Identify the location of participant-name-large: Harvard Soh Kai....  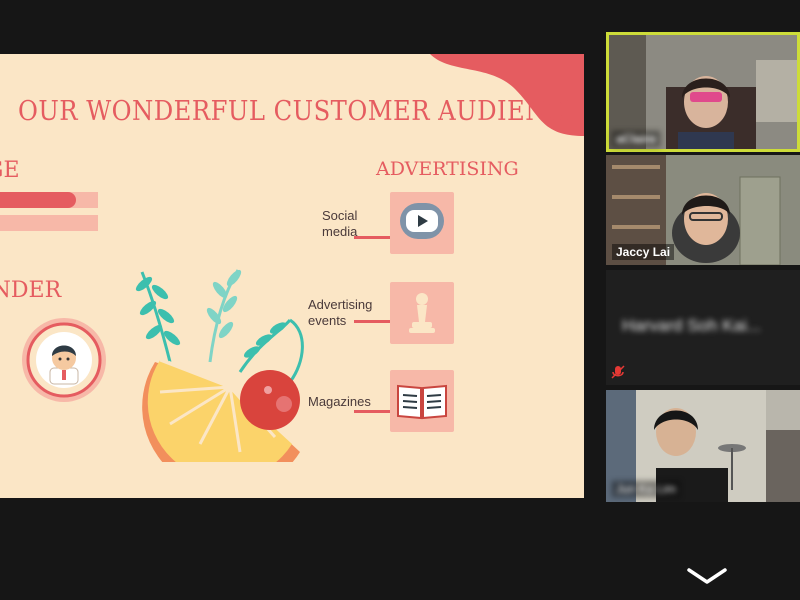
(691, 325).